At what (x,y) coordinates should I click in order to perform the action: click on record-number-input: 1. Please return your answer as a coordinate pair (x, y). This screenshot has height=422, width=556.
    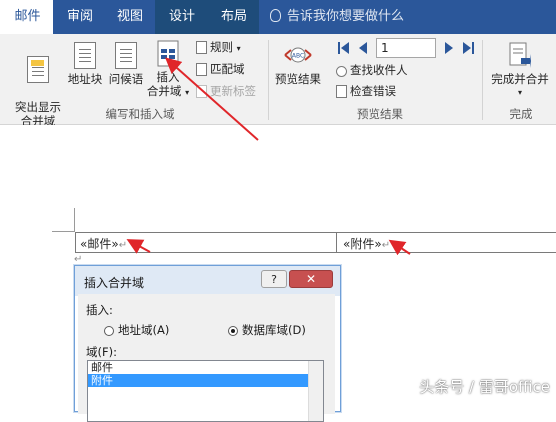
    Looking at the image, I should click on (406, 48).